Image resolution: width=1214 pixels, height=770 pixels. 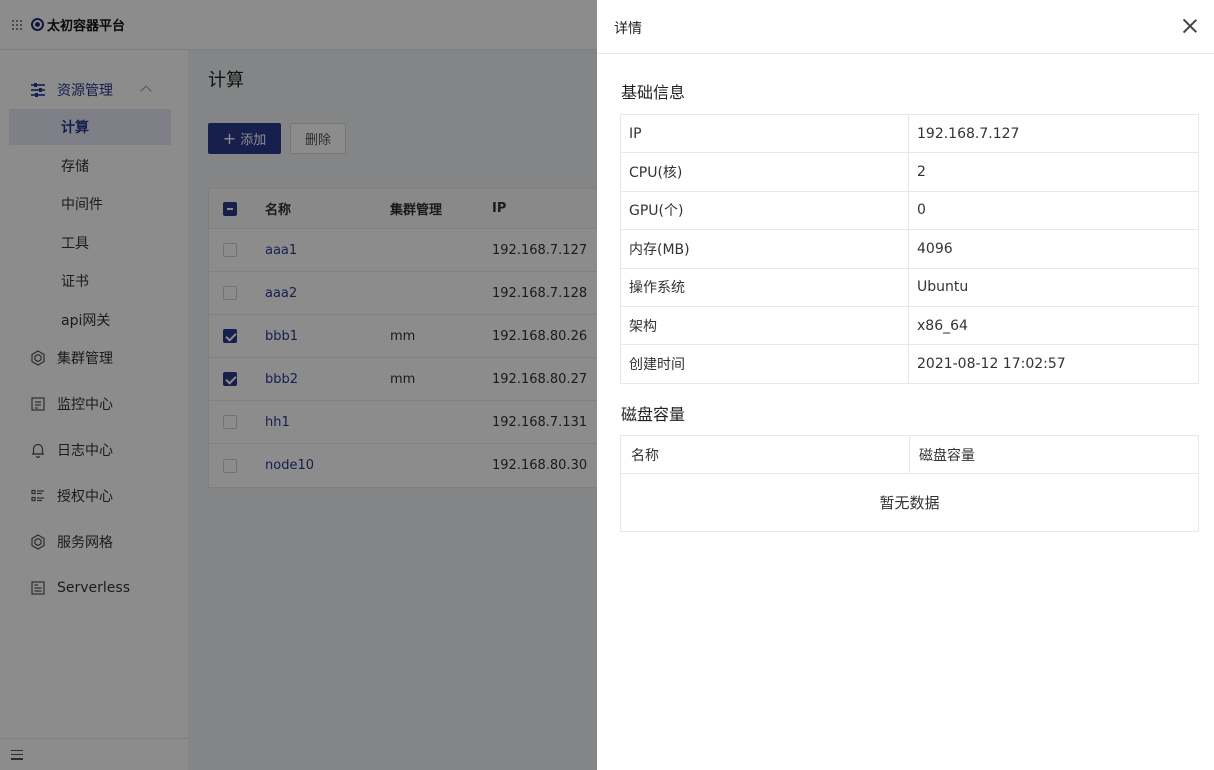 What do you see at coordinates (764, 325) in the screenshot?
I see `detail-key: 架构` at bounding box center [764, 325].